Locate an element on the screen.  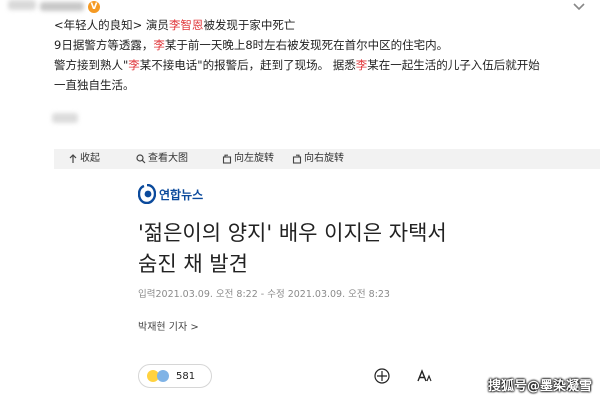
image-toolbar: 收起 查看大图 向左旋转 向右旋转 is located at coordinates (327, 159).